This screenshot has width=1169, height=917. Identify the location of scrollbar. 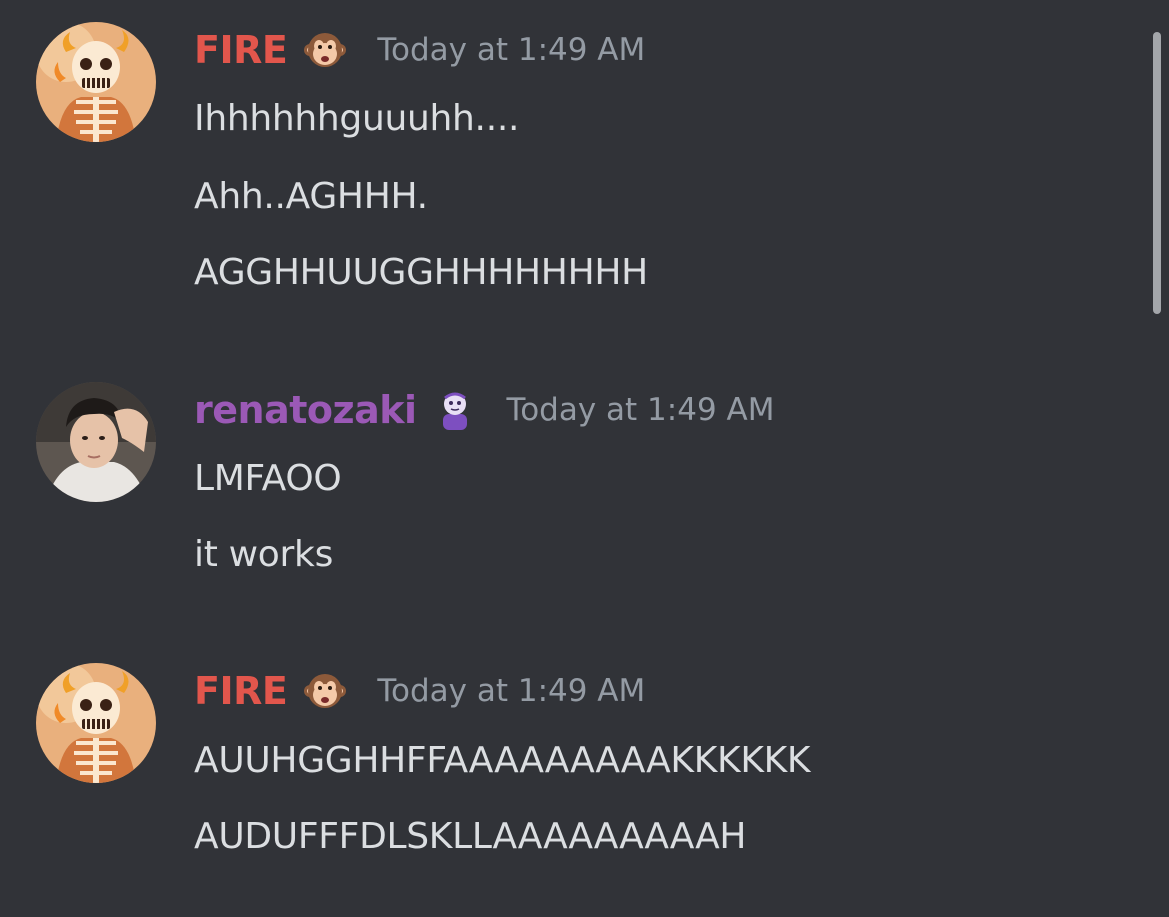
(1159, 458).